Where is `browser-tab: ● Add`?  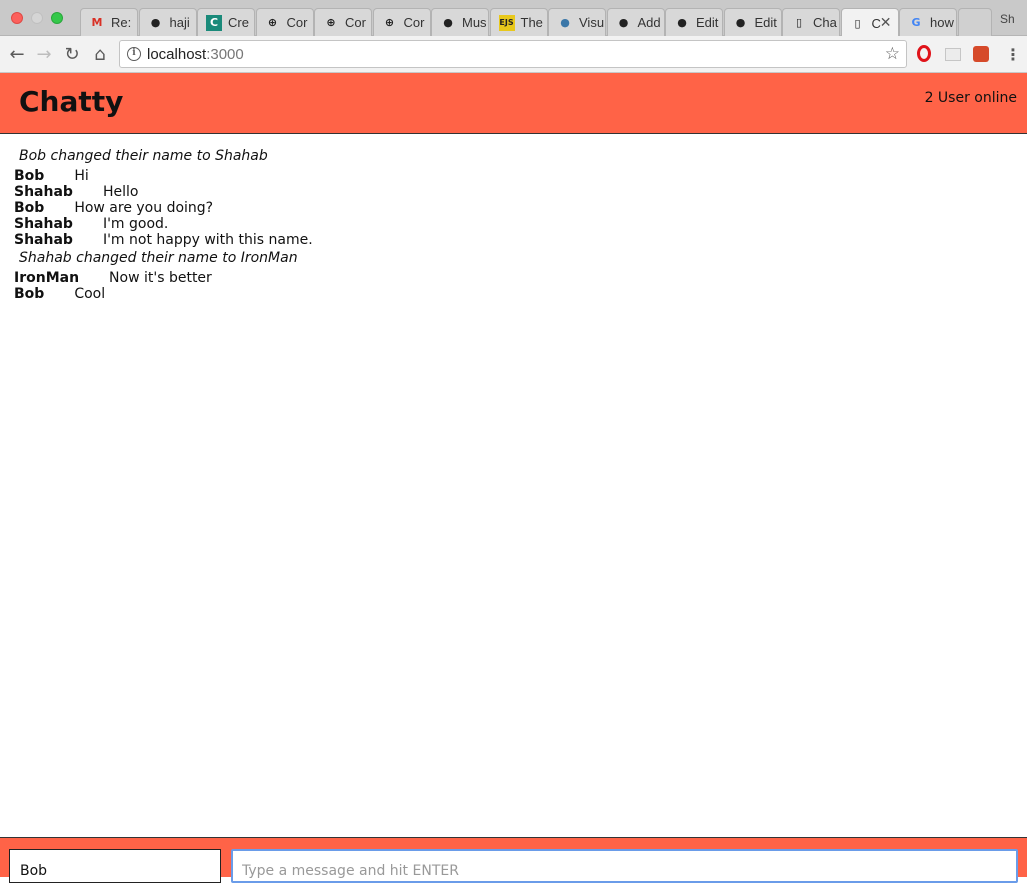 browser-tab: ● Add is located at coordinates (635, 22).